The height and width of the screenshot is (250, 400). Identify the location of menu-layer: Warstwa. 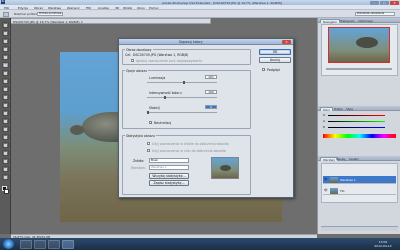
(54, 8).